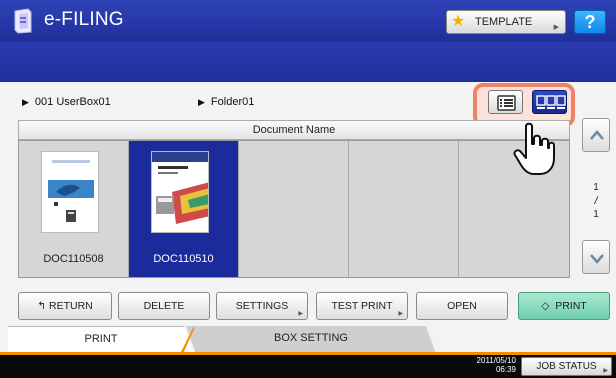 This screenshot has width=616, height=378. I want to click on breadcrumb-box-label: 001 UserBox01, so click(72, 102).